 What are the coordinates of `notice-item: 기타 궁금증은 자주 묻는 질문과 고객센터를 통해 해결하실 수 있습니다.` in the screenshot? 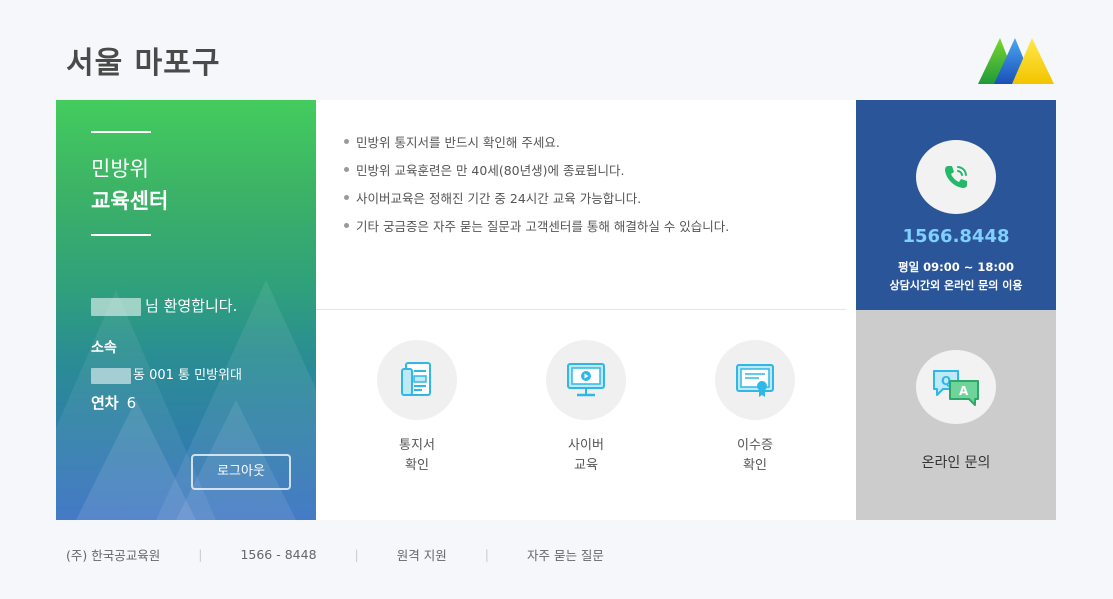 It's located at (536, 231).